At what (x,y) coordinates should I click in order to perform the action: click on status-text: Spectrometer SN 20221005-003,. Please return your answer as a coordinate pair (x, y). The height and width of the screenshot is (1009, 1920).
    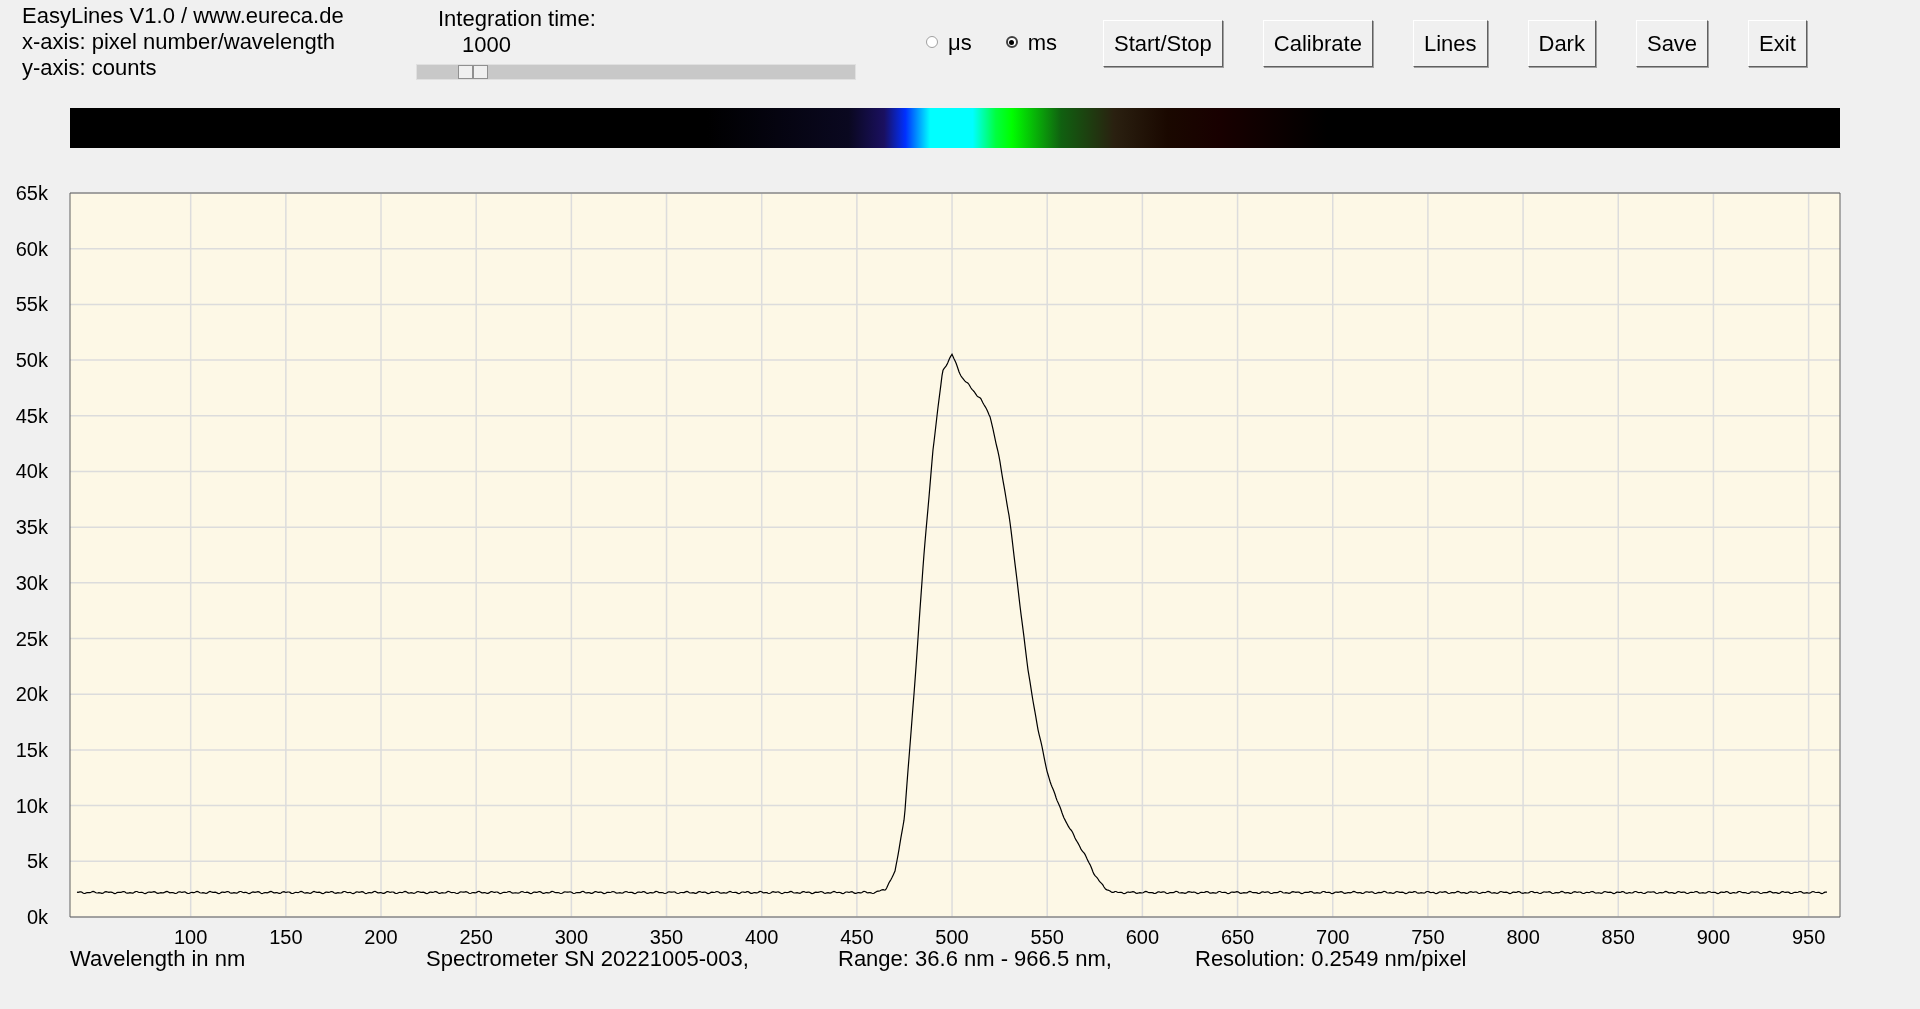
    Looking at the image, I should click on (588, 959).